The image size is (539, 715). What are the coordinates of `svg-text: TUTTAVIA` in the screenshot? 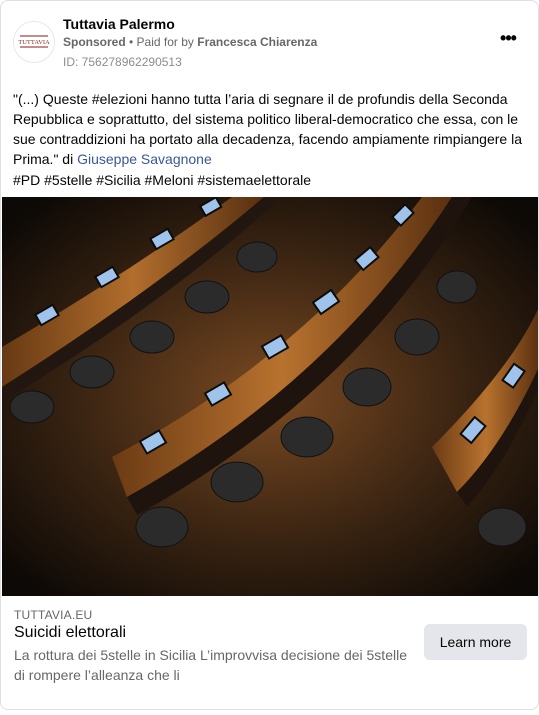 It's located at (34, 42).